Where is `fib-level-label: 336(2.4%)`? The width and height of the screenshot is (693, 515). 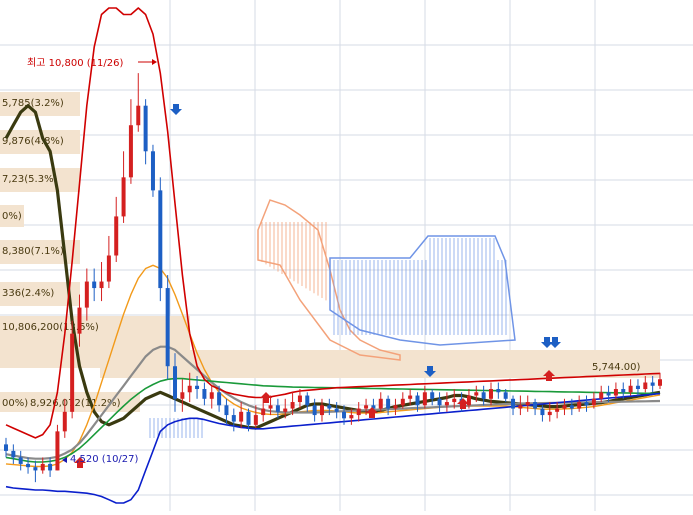 fib-level-label: 336(2.4%) is located at coordinates (28, 293).